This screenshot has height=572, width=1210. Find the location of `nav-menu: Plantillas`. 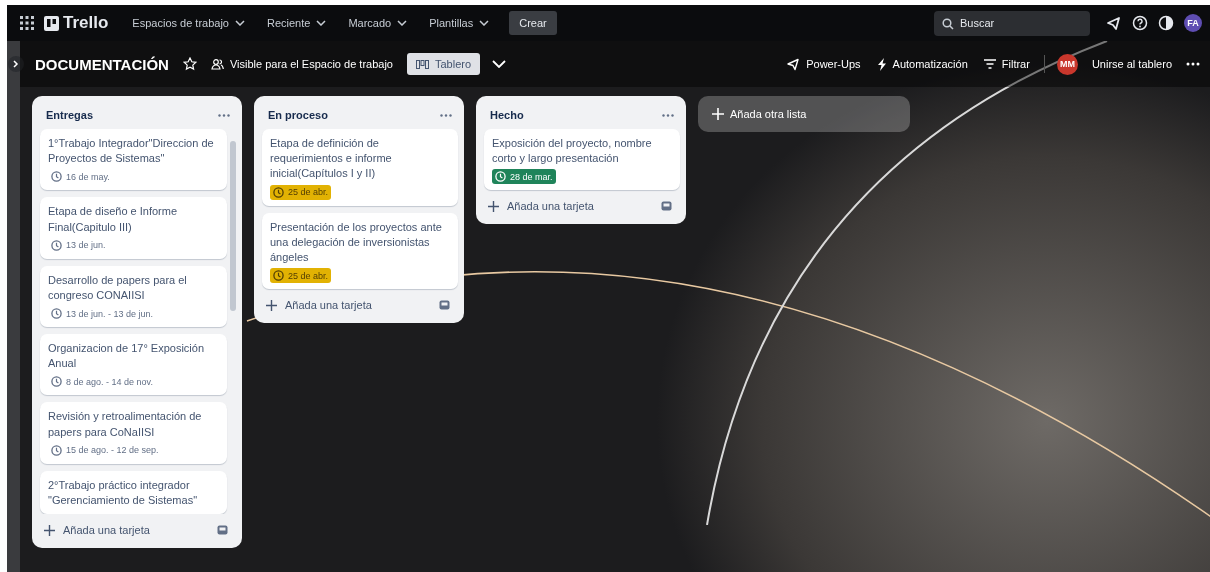

nav-menu: Plantillas is located at coordinates (459, 23).